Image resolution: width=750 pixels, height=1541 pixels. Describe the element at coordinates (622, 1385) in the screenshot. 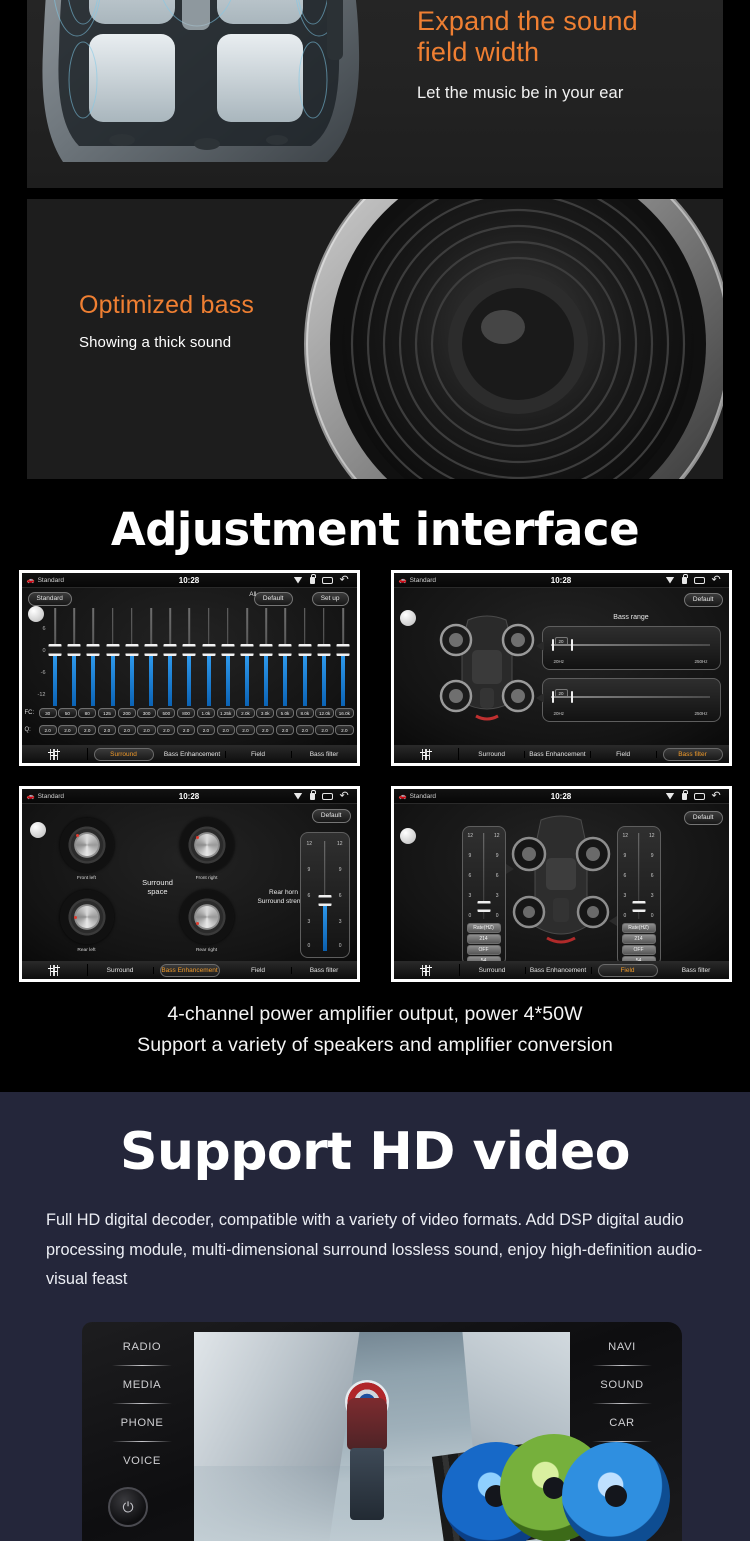

I see `button-sound: SOUND` at that location.